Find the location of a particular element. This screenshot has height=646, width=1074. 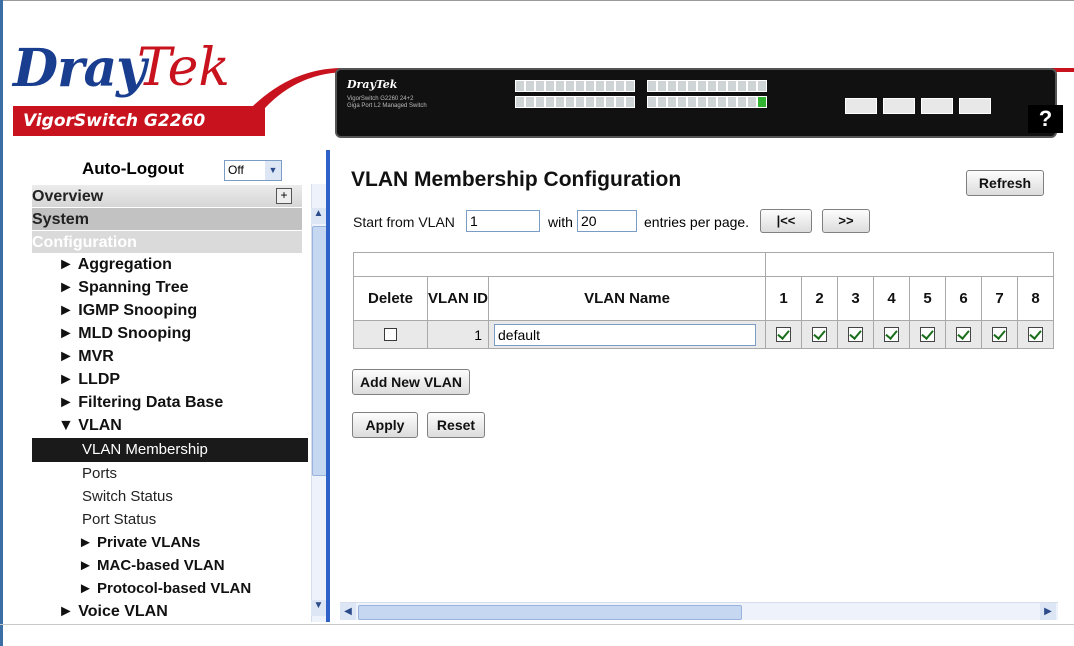

horizontal-scrollbar: ◀ ▶ is located at coordinates (699, 611).